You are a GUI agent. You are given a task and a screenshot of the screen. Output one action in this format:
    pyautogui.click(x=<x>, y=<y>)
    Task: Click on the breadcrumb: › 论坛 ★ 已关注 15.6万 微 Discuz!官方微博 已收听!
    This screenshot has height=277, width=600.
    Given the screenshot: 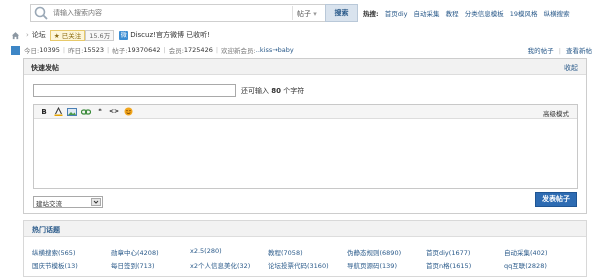 What is the action you would take?
    pyautogui.click(x=110, y=35)
    